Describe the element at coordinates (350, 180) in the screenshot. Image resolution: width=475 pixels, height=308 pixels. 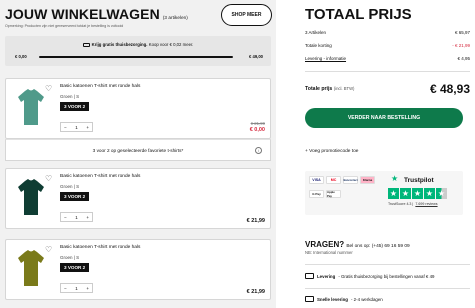
I see `bancontact-icon: Bancontact` at that location.